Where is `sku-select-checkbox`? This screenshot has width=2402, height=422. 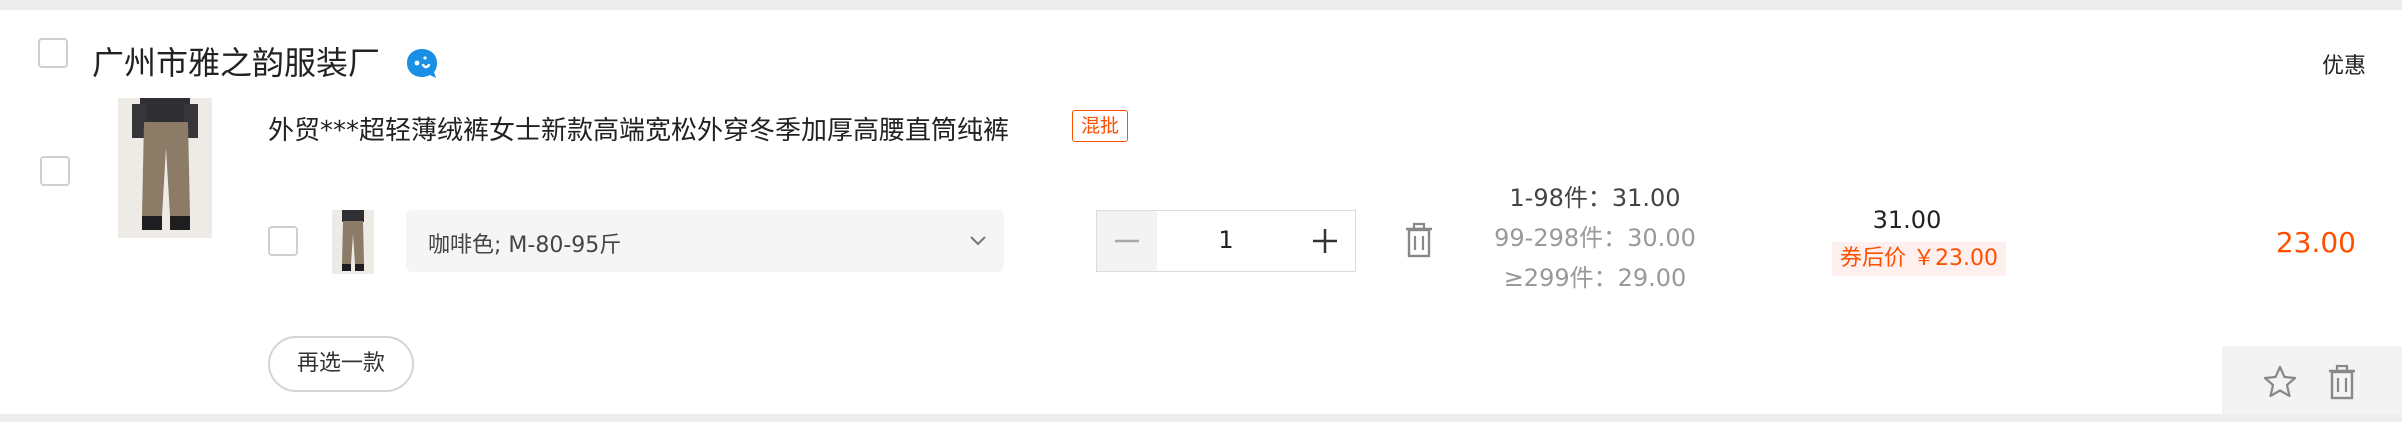
sku-select-checkbox is located at coordinates (283, 241).